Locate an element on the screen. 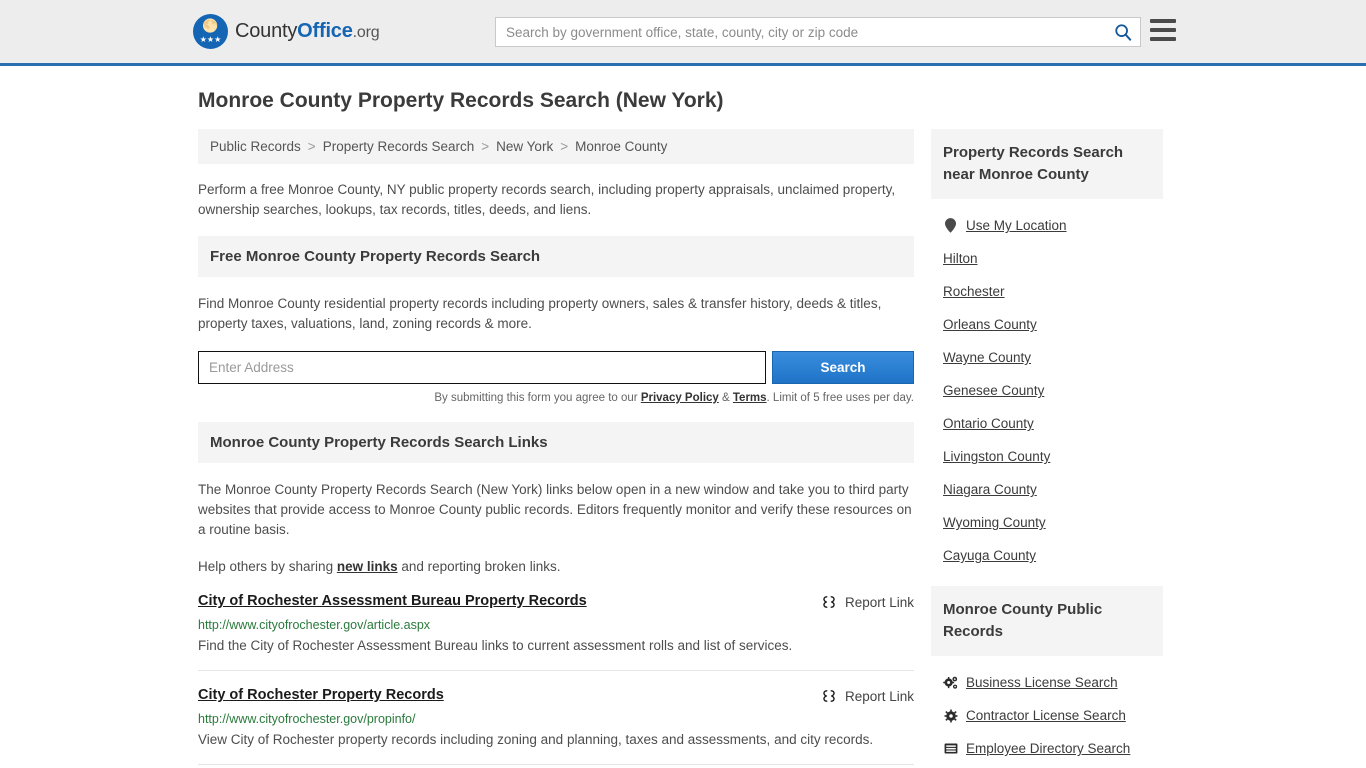  sidebar-item-genesee-county: Genesee County is located at coordinates (1047, 390).